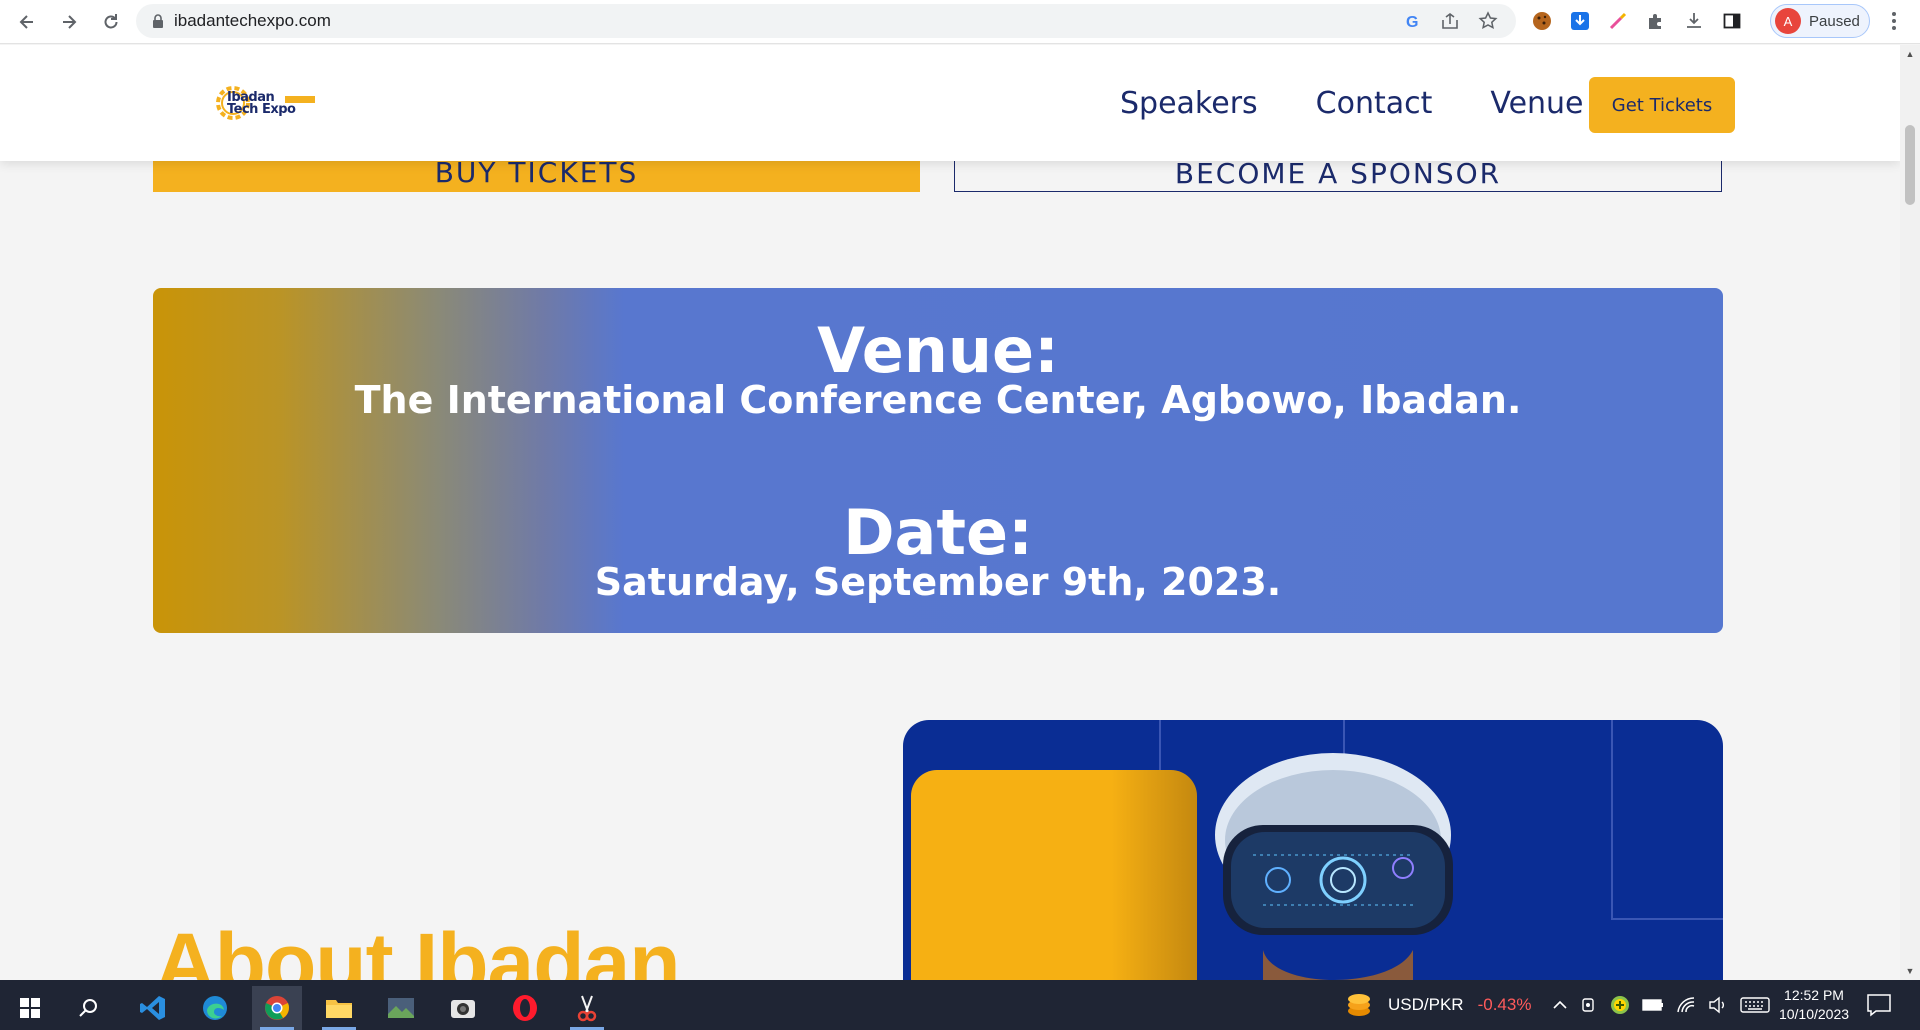 The image size is (1920, 1030). I want to click on page-scrollbar: ▲ ▼, so click(1910, 512).